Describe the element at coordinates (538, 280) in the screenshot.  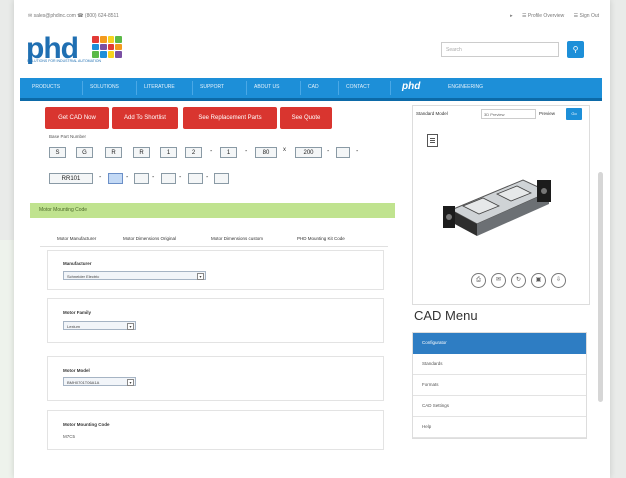
I see `image-icon: ▣` at that location.